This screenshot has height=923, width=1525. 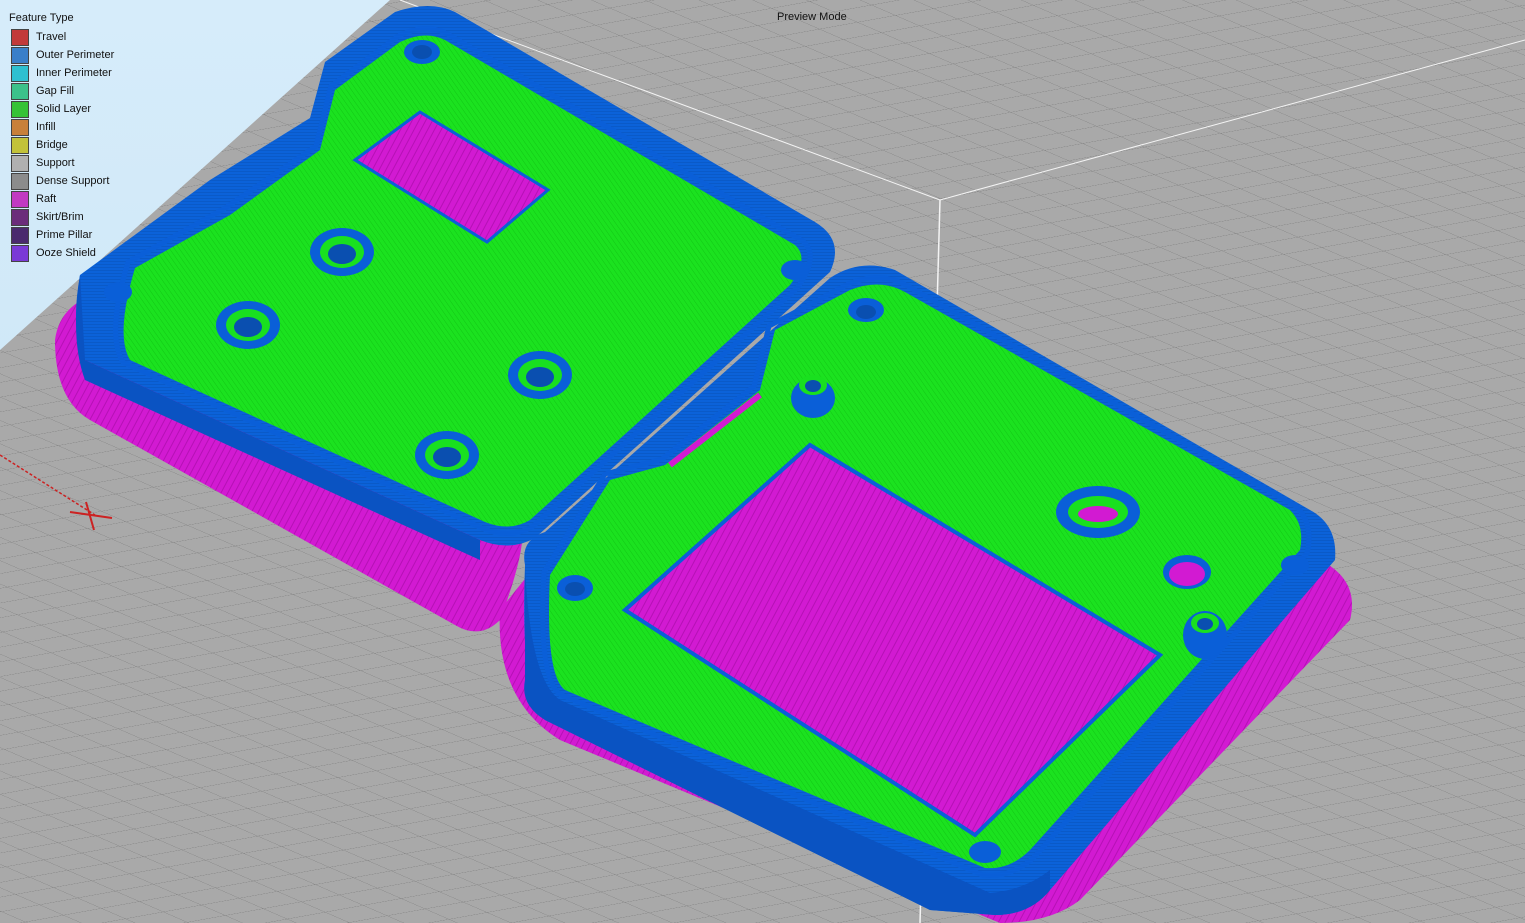 I want to click on legend-item: Bridge, so click(x=61, y=145).